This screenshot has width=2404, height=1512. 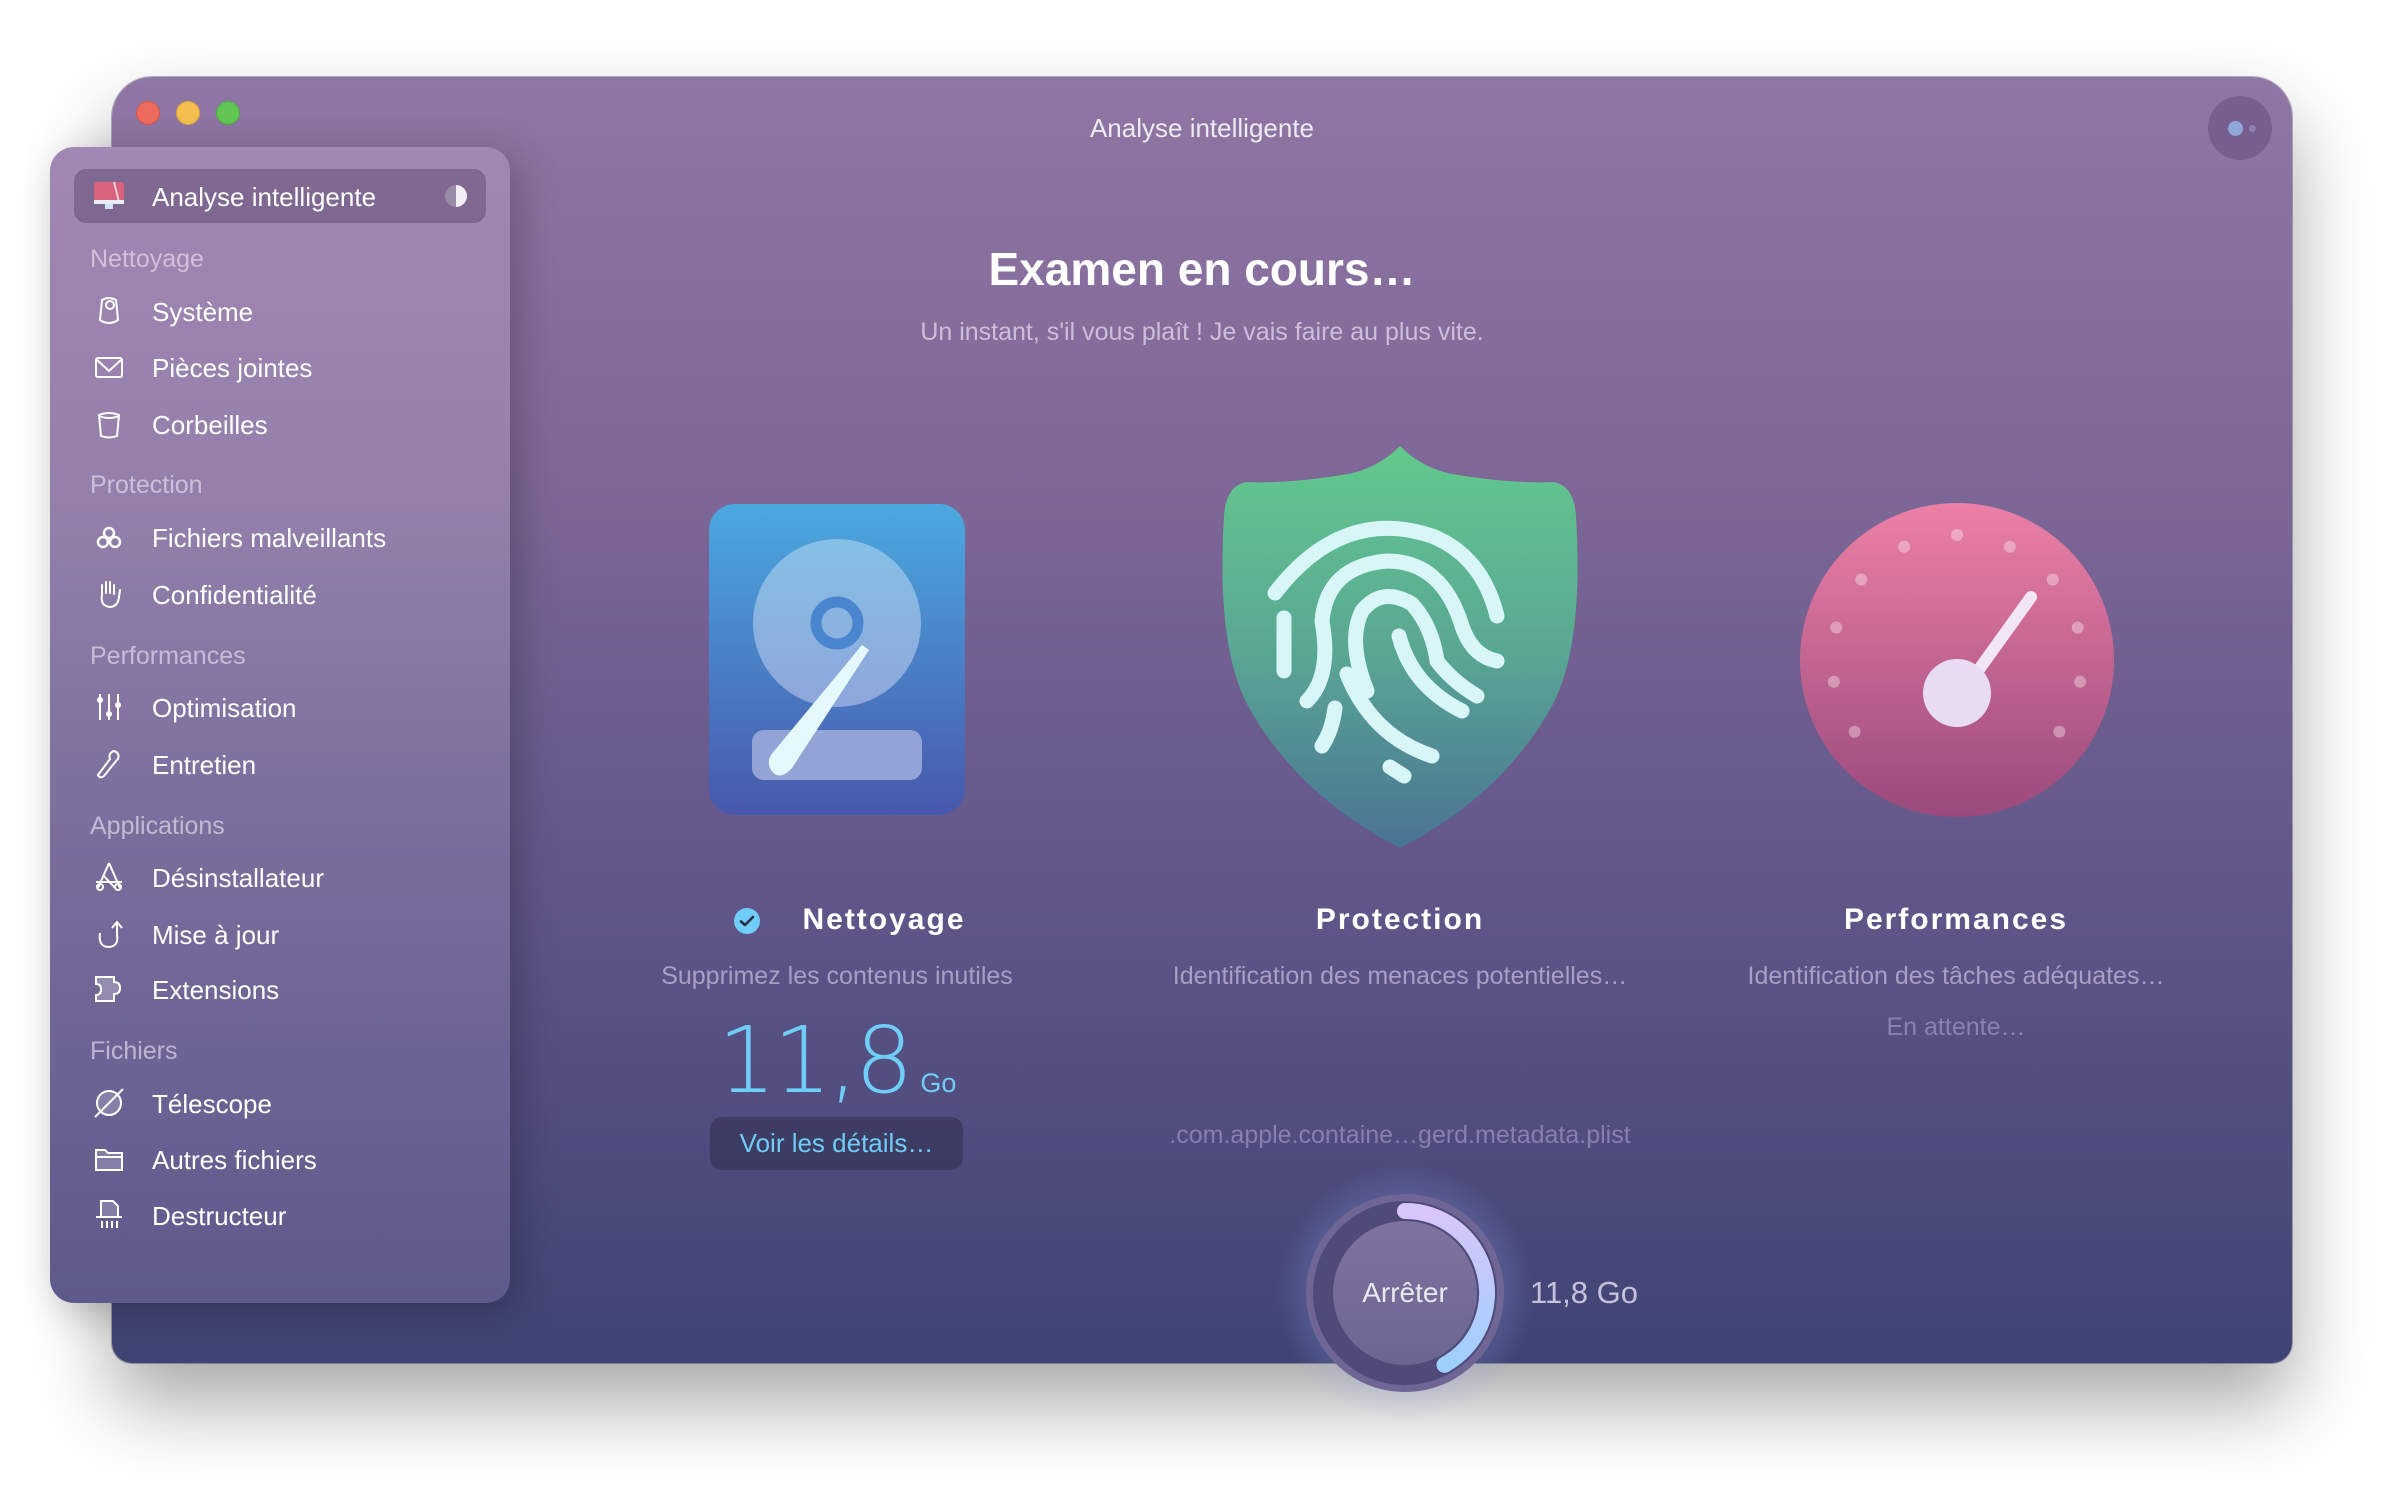 What do you see at coordinates (280, 311) in the screenshot?
I see `sidebar-item: Système` at bounding box center [280, 311].